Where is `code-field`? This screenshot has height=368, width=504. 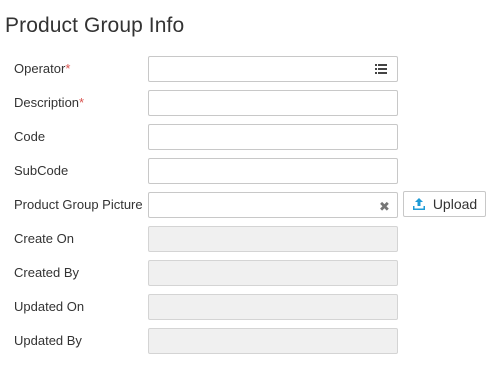 code-field is located at coordinates (273, 137).